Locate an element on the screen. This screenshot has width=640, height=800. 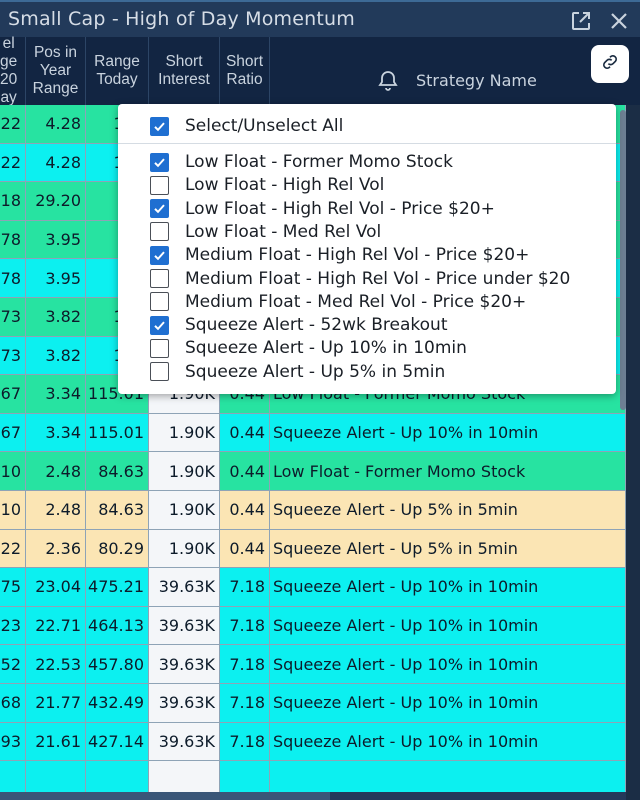
link-button is located at coordinates (610, 64).